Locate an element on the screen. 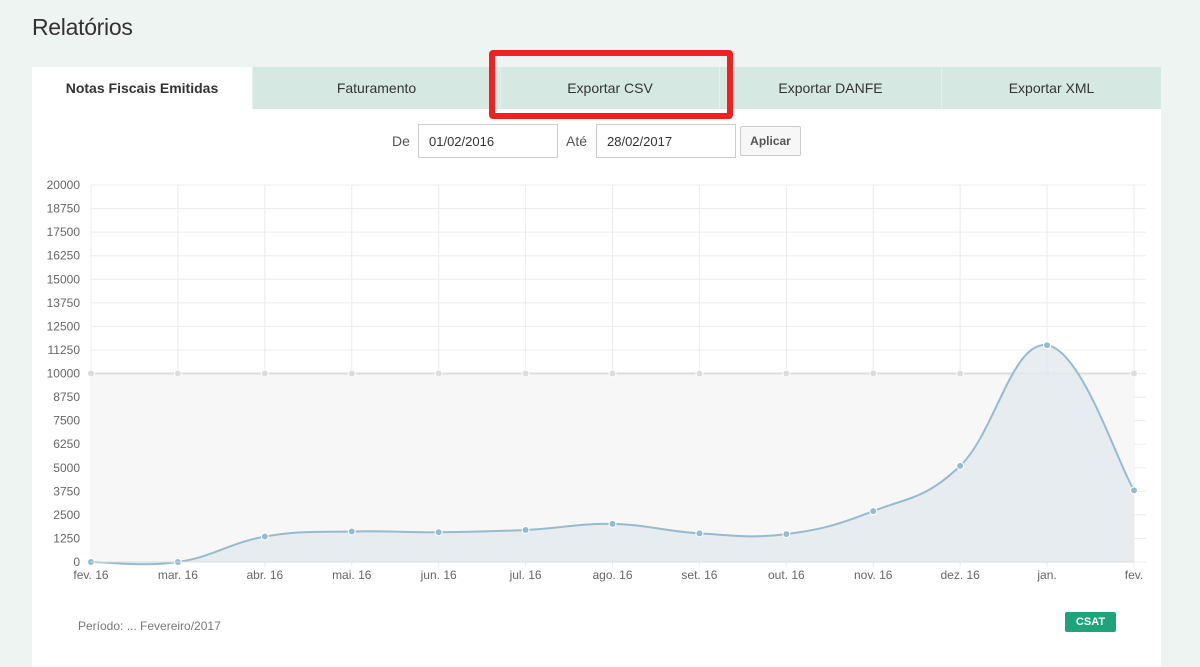 This screenshot has width=1200, height=667. y-tick-label: 7500 is located at coordinates (66, 421).